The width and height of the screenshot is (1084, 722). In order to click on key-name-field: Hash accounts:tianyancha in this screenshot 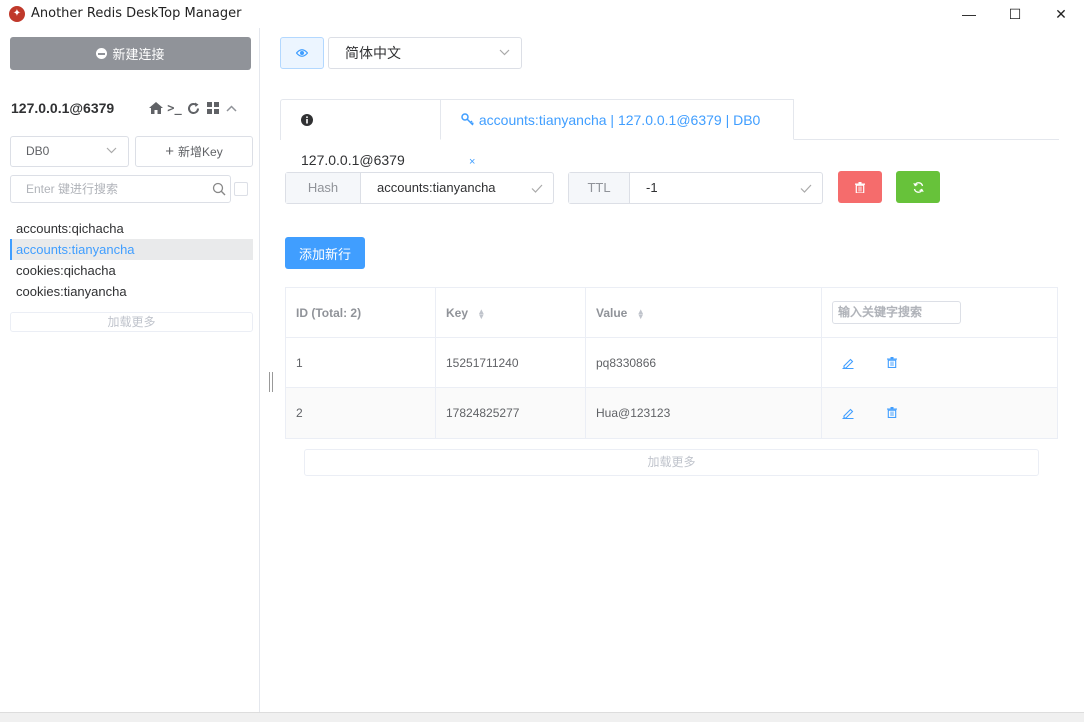, I will do `click(419, 188)`.